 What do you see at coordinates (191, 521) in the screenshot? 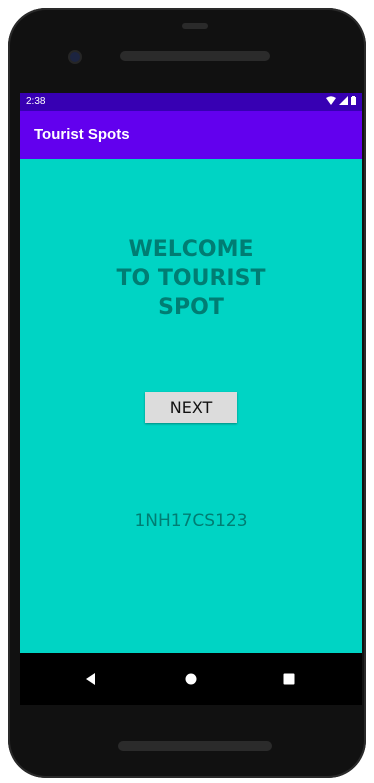
I see `roll-number-text: 1NH17CS123` at bounding box center [191, 521].